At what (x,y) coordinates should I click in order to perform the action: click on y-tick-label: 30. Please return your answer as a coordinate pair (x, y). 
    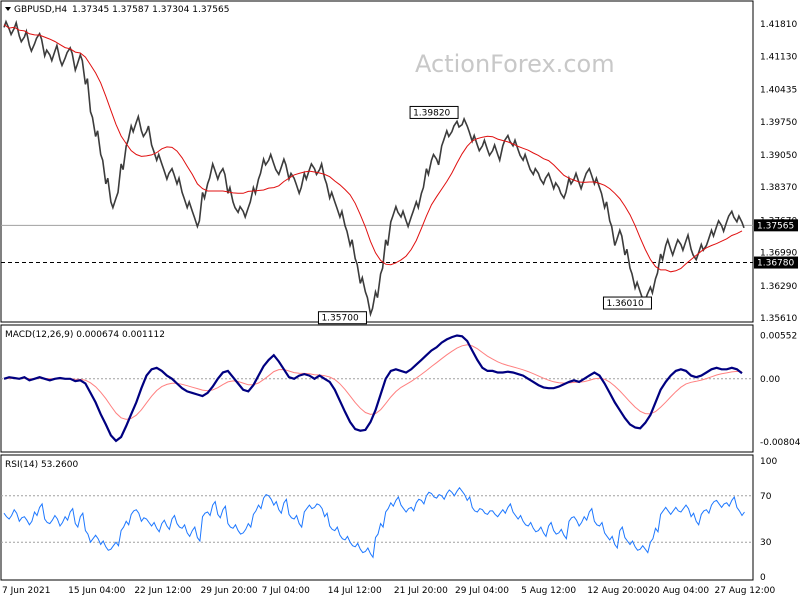
    Looking at the image, I should click on (766, 543).